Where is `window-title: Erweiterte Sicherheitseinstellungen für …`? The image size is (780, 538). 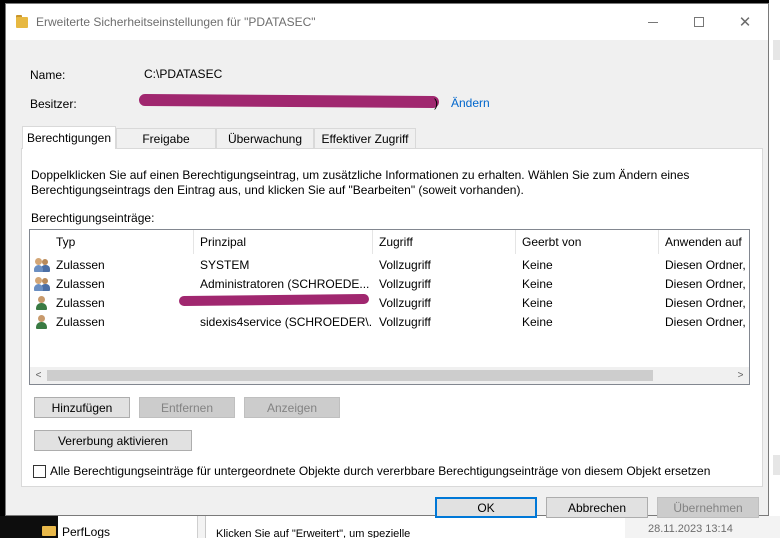 window-title: Erweiterte Sicherheitseinstellungen für … is located at coordinates (176, 22).